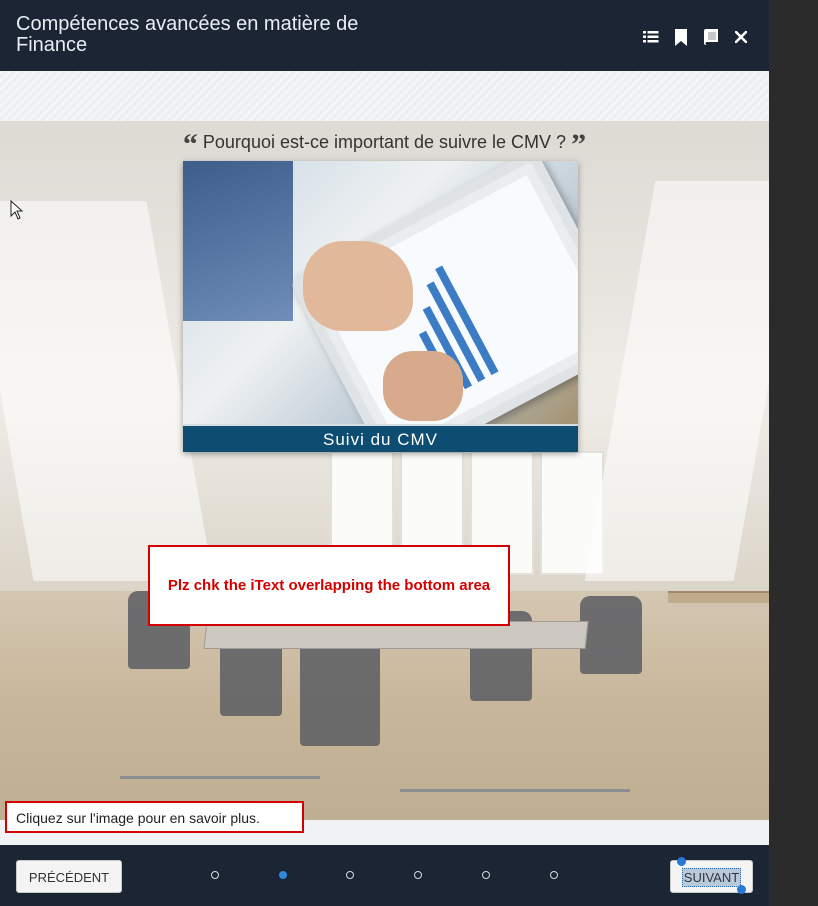  What do you see at coordinates (711, 37) in the screenshot?
I see `book-icon` at bounding box center [711, 37].